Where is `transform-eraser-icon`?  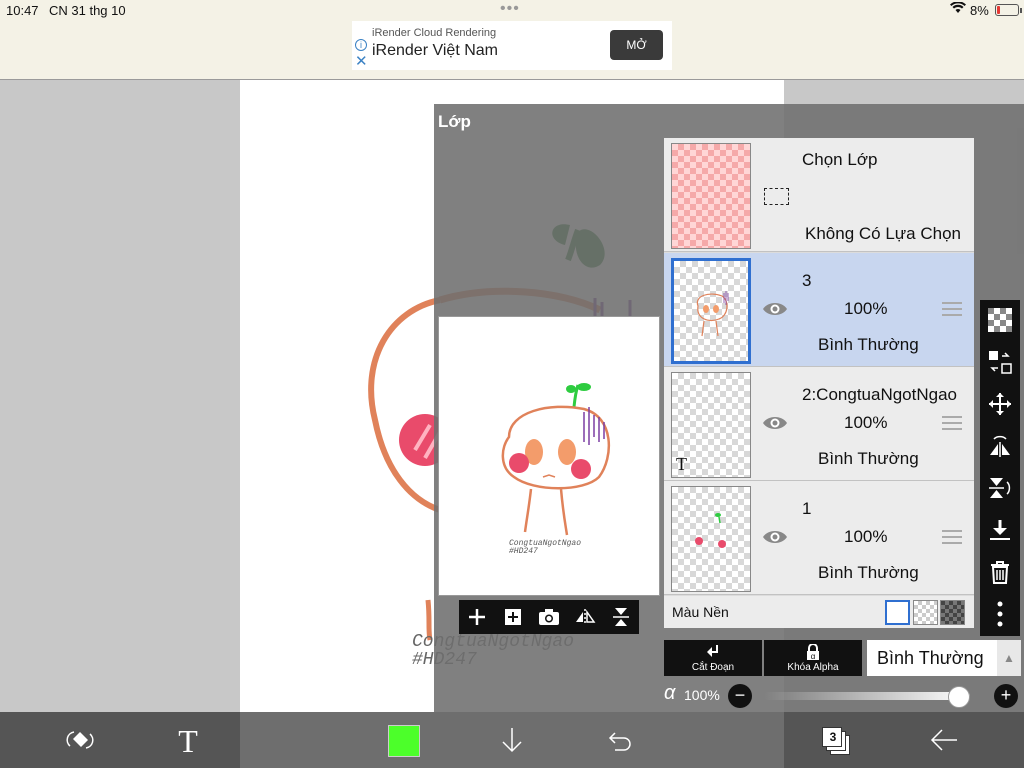
transform-eraser-icon is located at coordinates (80, 740).